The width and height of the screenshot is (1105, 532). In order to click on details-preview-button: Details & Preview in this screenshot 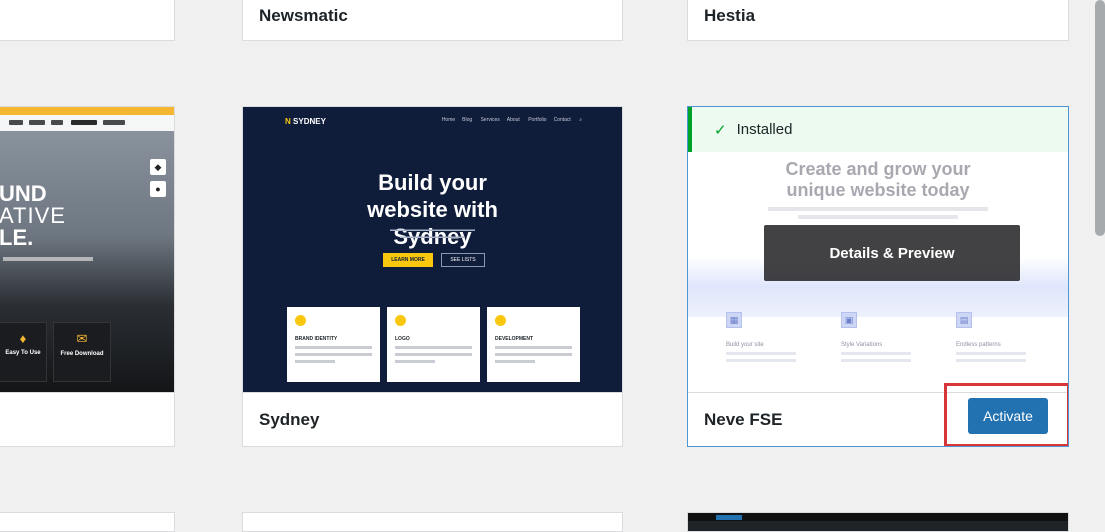, I will do `click(892, 253)`.